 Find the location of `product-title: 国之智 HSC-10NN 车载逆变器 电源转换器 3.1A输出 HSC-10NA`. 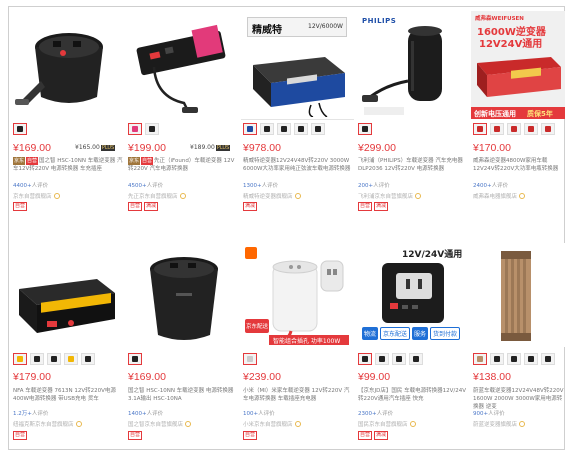

product-title: 国之智 HSC-10NN 车载逆变器 电源转换器 3.1A输出 HSC-10NA is located at coordinates (183, 399).